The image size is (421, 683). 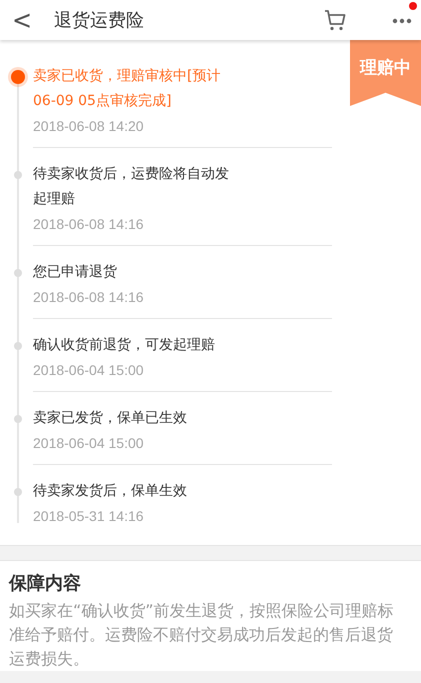 What do you see at coordinates (385, 73) in the screenshot?
I see `status-ribbon: 理赔中` at bounding box center [385, 73].